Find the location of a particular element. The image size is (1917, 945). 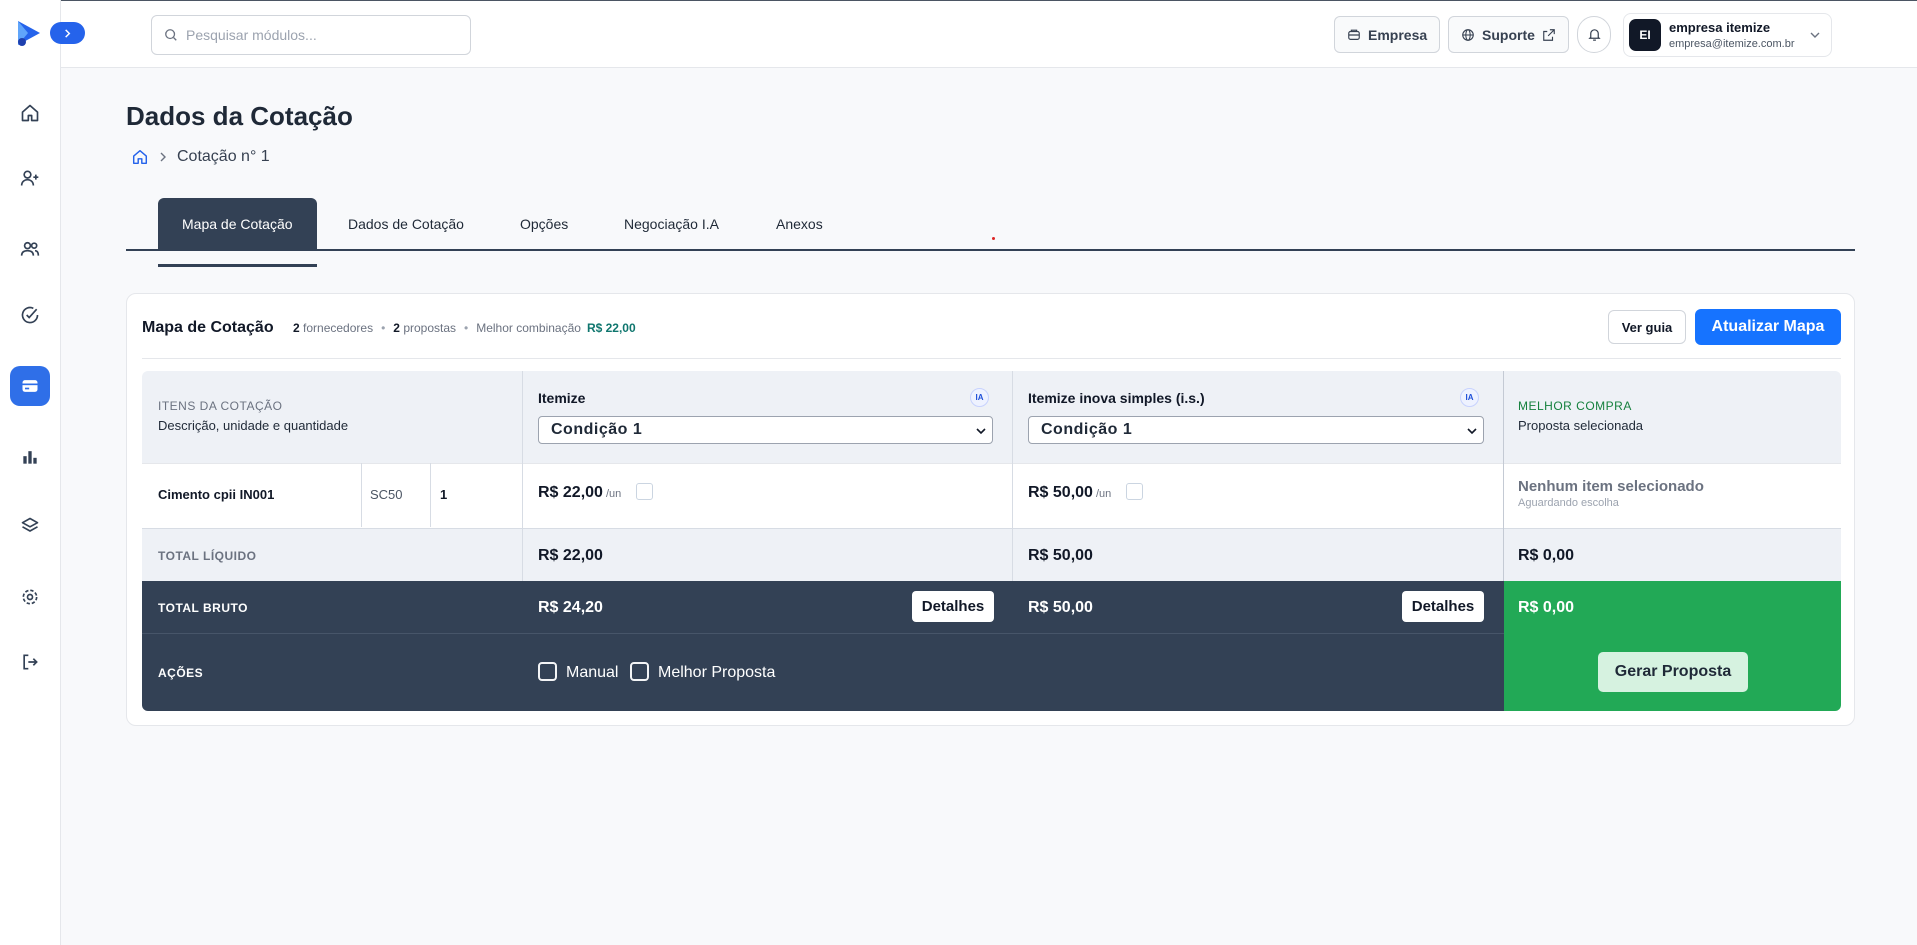

itens-header: ITENS DA COTAÇÃO is located at coordinates (220, 406).